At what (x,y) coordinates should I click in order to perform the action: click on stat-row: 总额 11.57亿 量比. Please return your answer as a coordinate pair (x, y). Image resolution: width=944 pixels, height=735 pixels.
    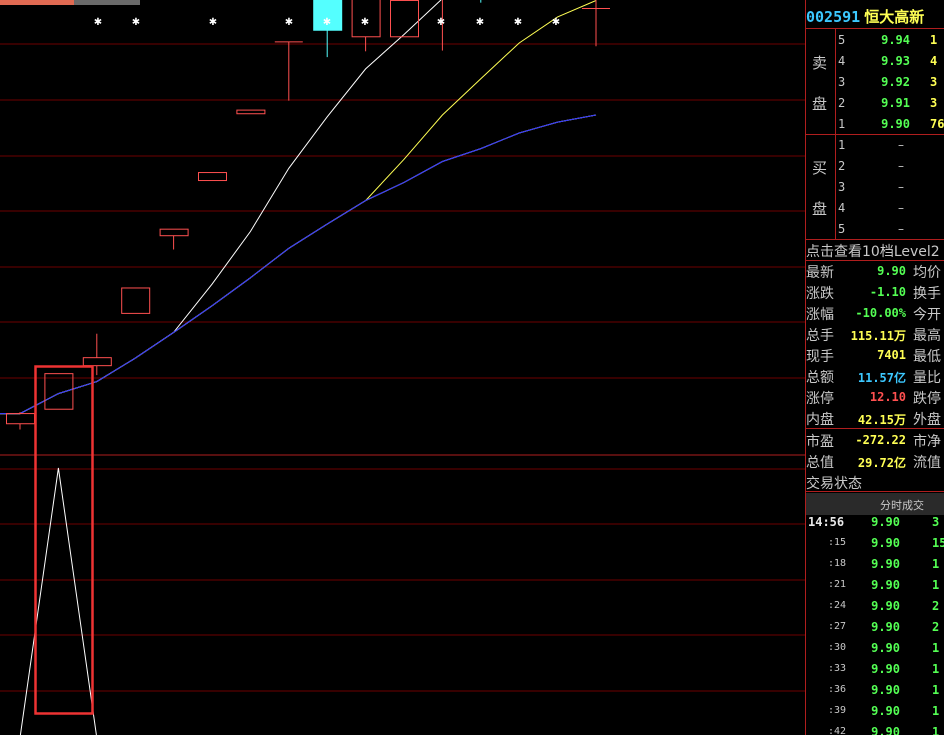
    Looking at the image, I should click on (875, 375).